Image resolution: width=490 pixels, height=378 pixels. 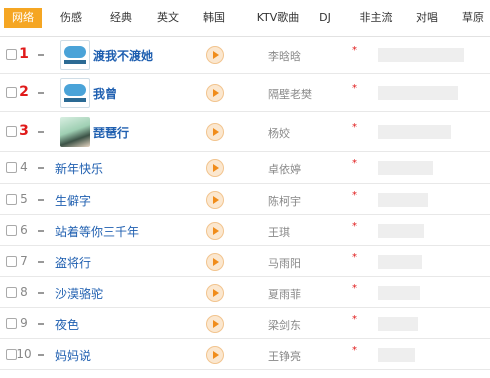 I want to click on artist-name: 马雨阳, so click(x=284, y=263).